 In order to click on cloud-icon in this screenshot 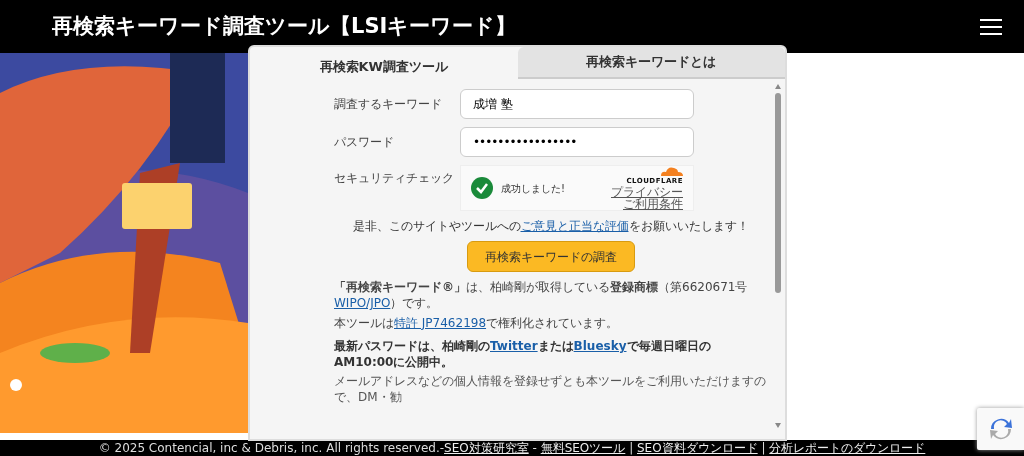, I will do `click(671, 170)`.